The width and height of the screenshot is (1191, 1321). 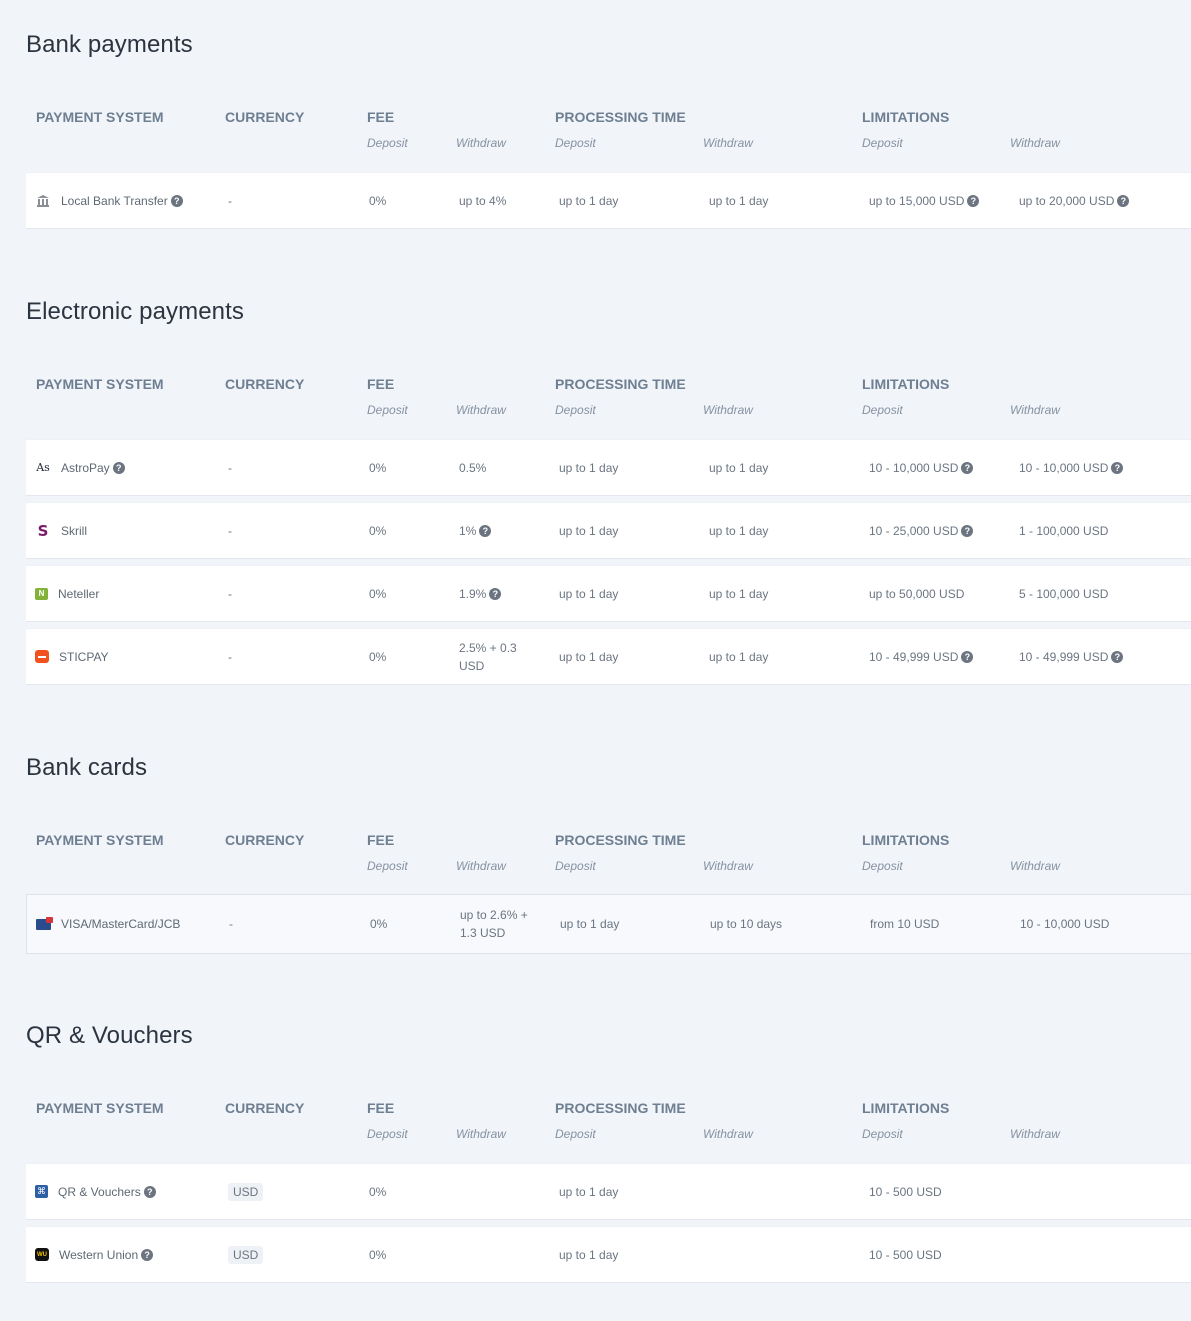 What do you see at coordinates (917, 200) in the screenshot?
I see `limit-deposit-cell-text: up to 15,000 USD` at bounding box center [917, 200].